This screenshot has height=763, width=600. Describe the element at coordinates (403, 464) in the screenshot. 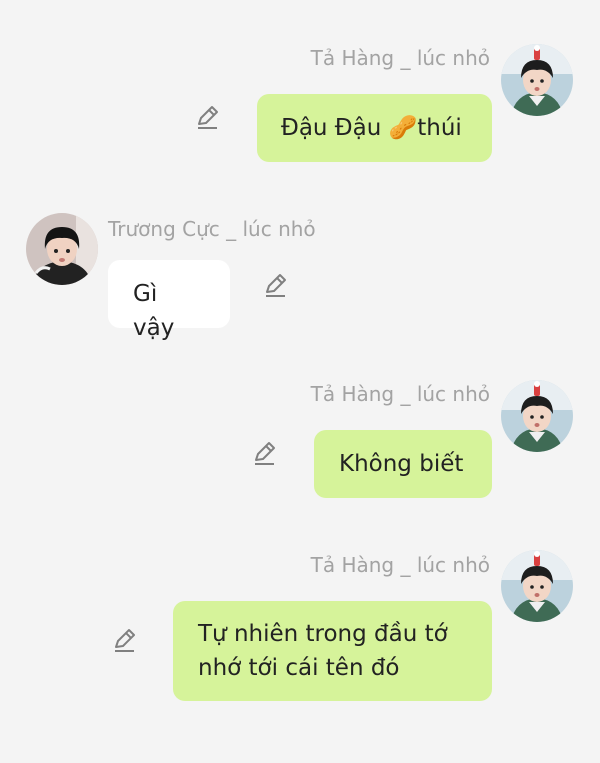

I see `message-bubble: Không biết` at that location.